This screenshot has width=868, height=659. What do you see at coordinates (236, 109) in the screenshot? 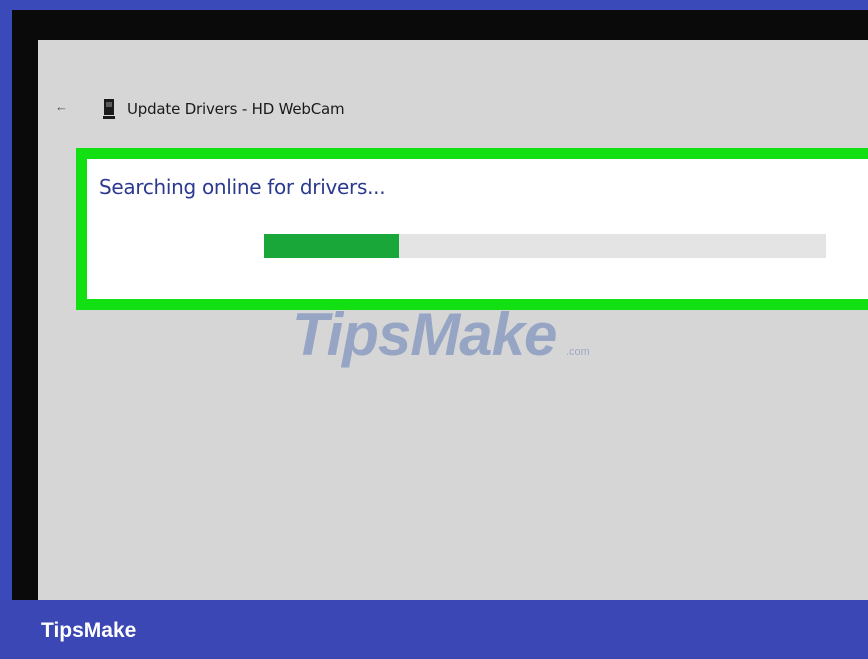
I see `window-title: Update Drivers - HD WebCam` at bounding box center [236, 109].